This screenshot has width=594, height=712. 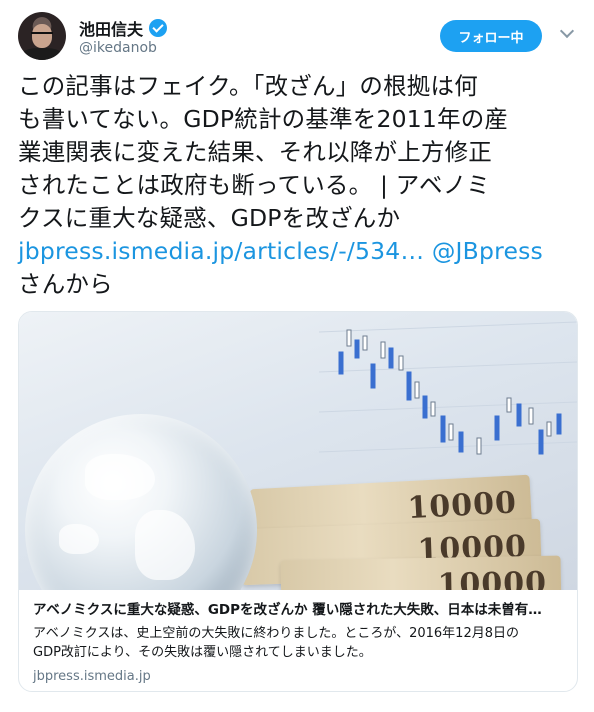 What do you see at coordinates (248, 86) in the screenshot?
I see `tweet-line: この記事はフェイク。「改ざん」の根拠は何` at bounding box center [248, 86].